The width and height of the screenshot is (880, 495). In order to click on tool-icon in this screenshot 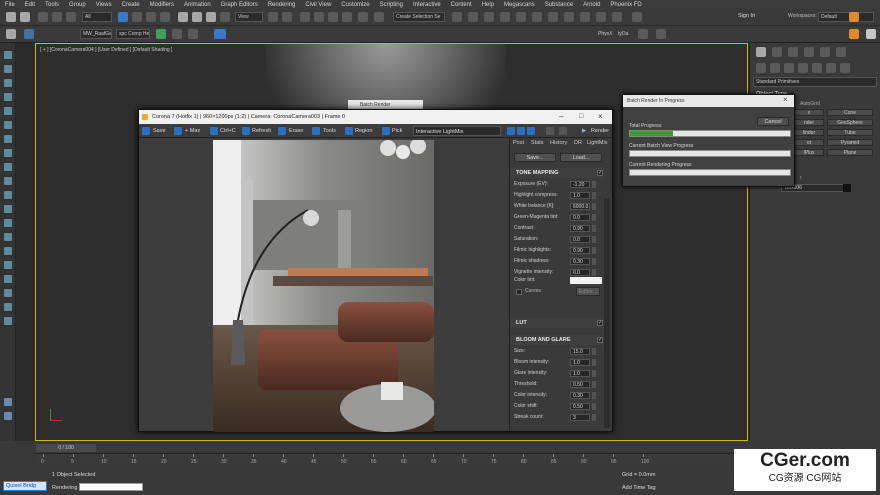, I will do `click(193, 34)`.